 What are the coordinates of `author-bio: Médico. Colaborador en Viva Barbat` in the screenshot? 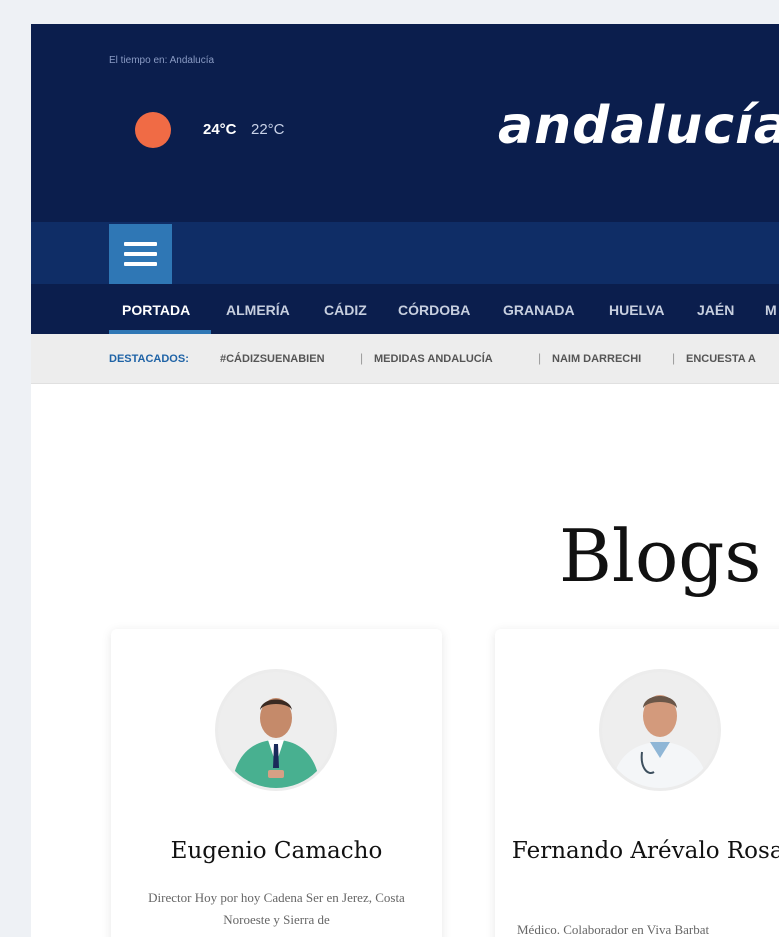 It's located at (613, 929).